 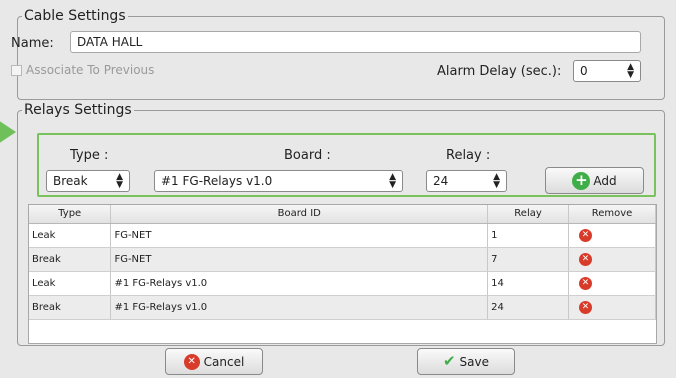 I want to click on checkmark-icon: ✔, so click(x=449, y=361).